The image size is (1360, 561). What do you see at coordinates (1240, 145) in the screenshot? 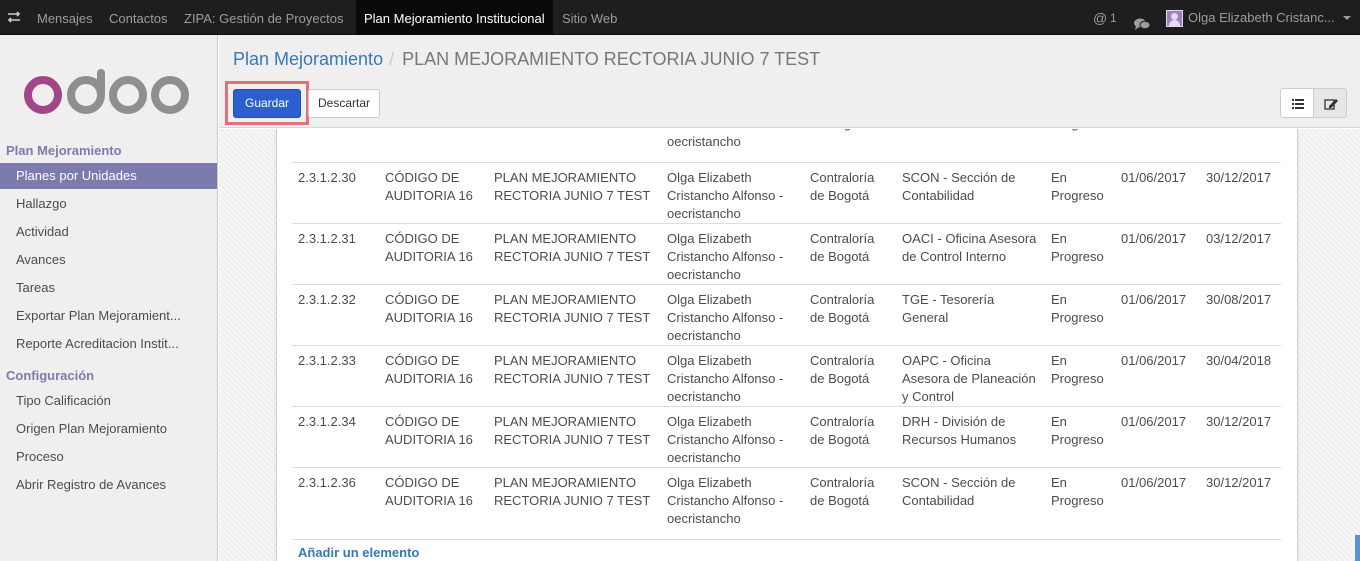
I see `cell-end` at bounding box center [1240, 145].